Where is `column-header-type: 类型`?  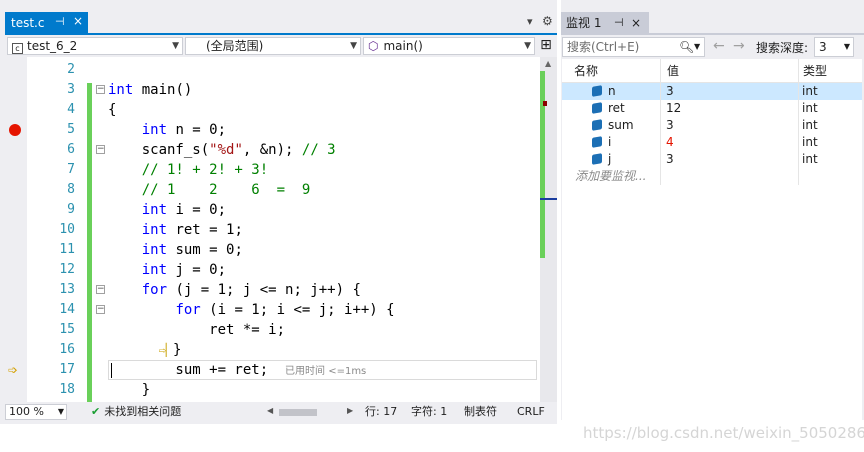 column-header-type: 类型 is located at coordinates (830, 71).